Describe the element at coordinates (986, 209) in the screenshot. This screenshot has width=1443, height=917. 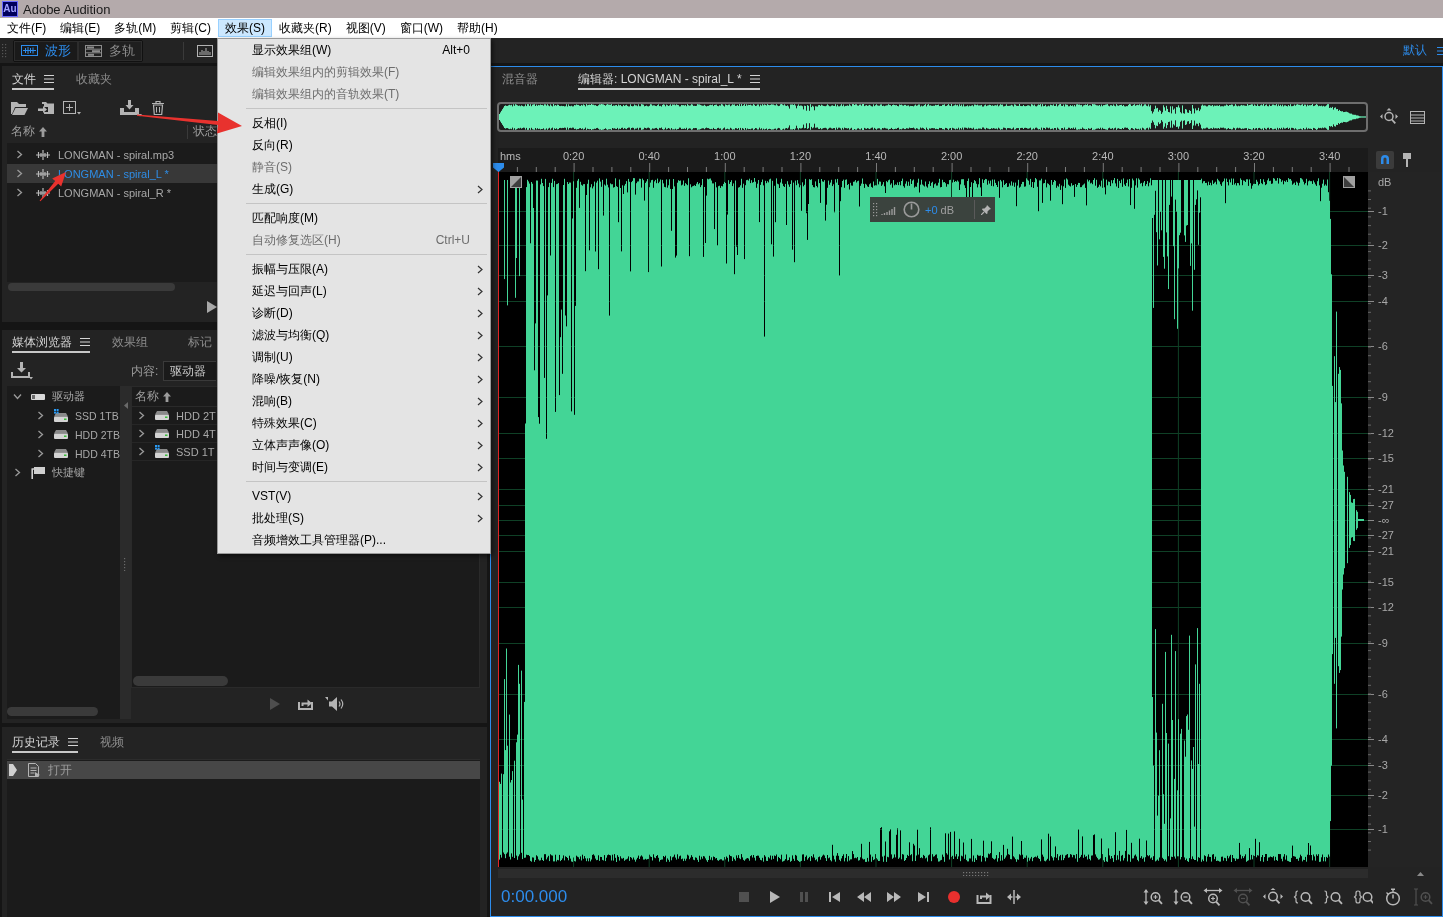
I see `pin-icon` at that location.